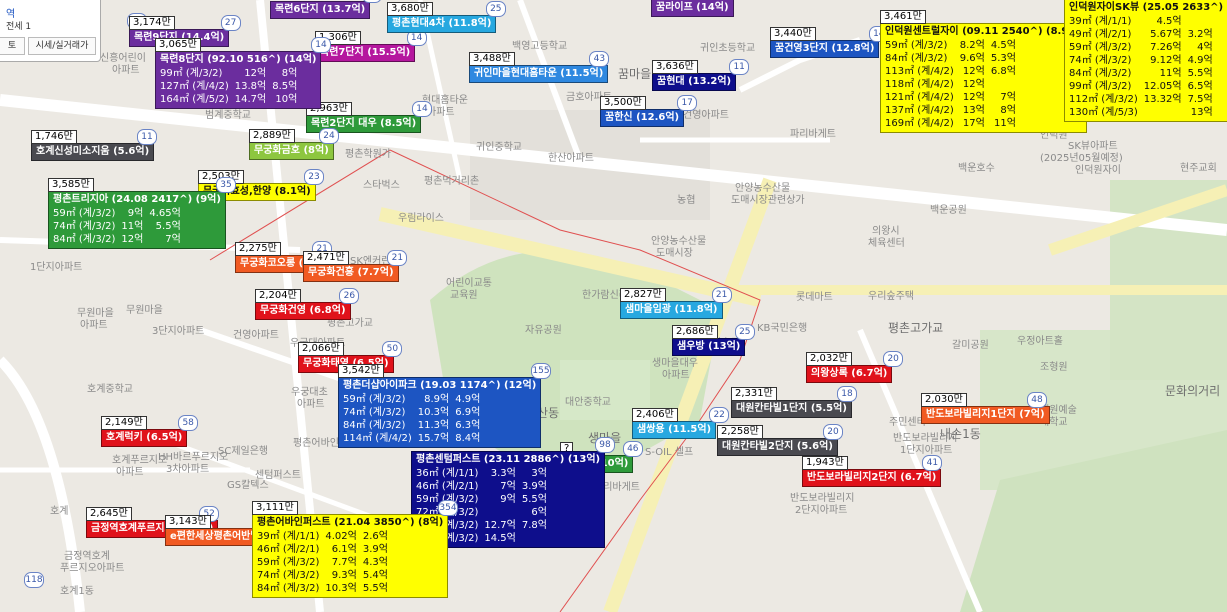 This screenshot has width=1227, height=612. I want to click on jeonse-price-cell: 8억, so click(1008, 110).